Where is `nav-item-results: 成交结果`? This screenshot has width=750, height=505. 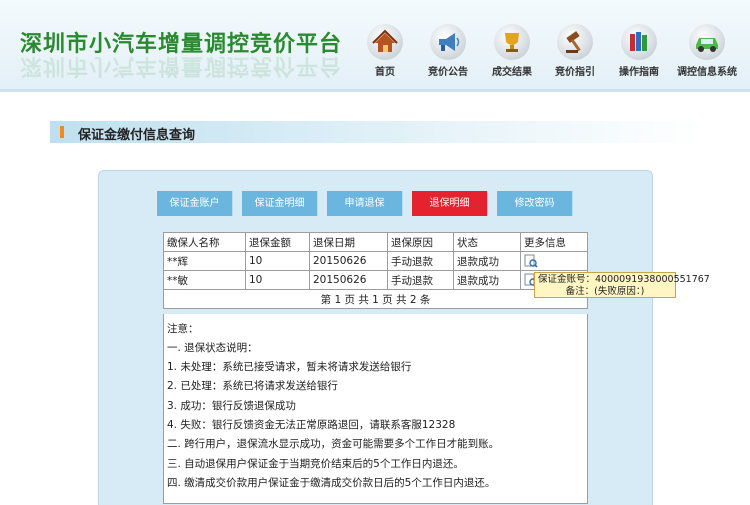 nav-item-results: 成交结果 is located at coordinates (512, 51).